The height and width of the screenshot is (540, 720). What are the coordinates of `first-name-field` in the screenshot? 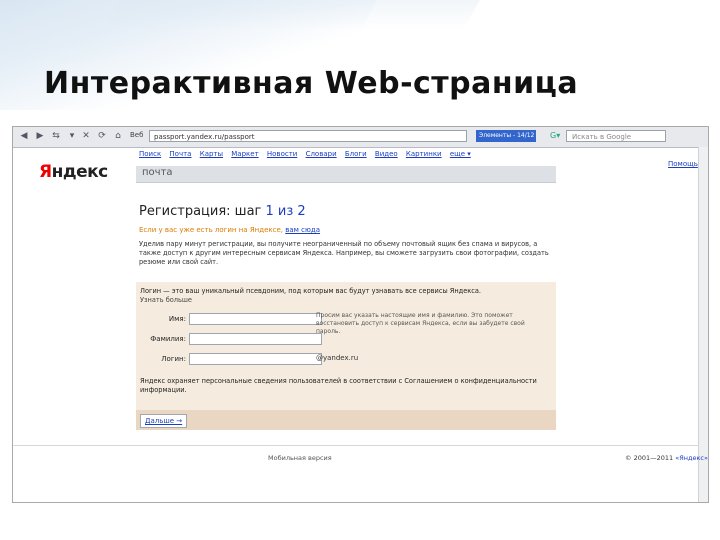 It's located at (255, 319).